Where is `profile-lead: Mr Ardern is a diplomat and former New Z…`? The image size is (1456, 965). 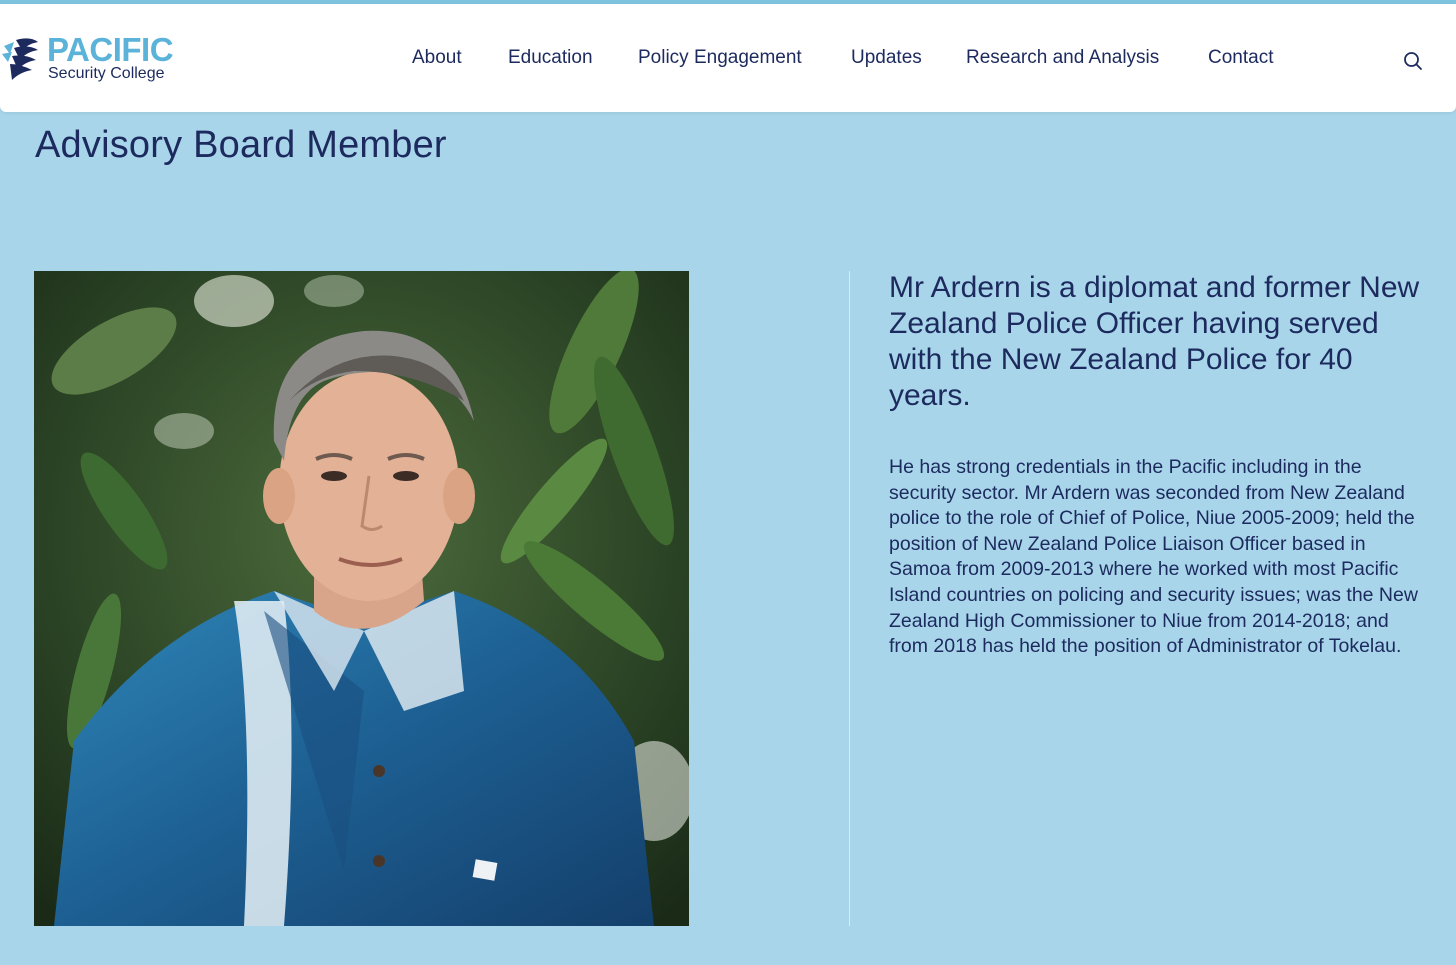 profile-lead: Mr Ardern is a diplomat and former New Z… is located at coordinates (1154, 341).